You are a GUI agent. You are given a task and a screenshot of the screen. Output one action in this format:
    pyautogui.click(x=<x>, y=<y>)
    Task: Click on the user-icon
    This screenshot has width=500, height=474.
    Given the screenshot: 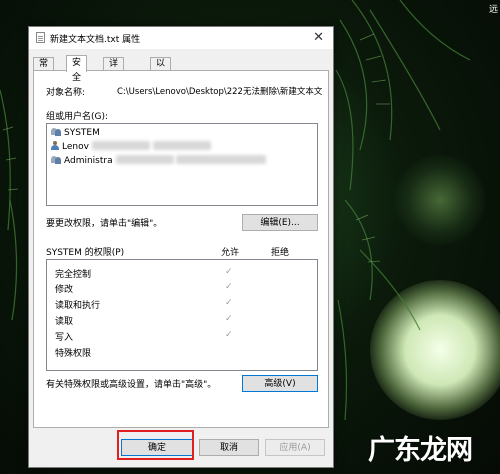 What is the action you would take?
    pyautogui.click(x=55, y=145)
    